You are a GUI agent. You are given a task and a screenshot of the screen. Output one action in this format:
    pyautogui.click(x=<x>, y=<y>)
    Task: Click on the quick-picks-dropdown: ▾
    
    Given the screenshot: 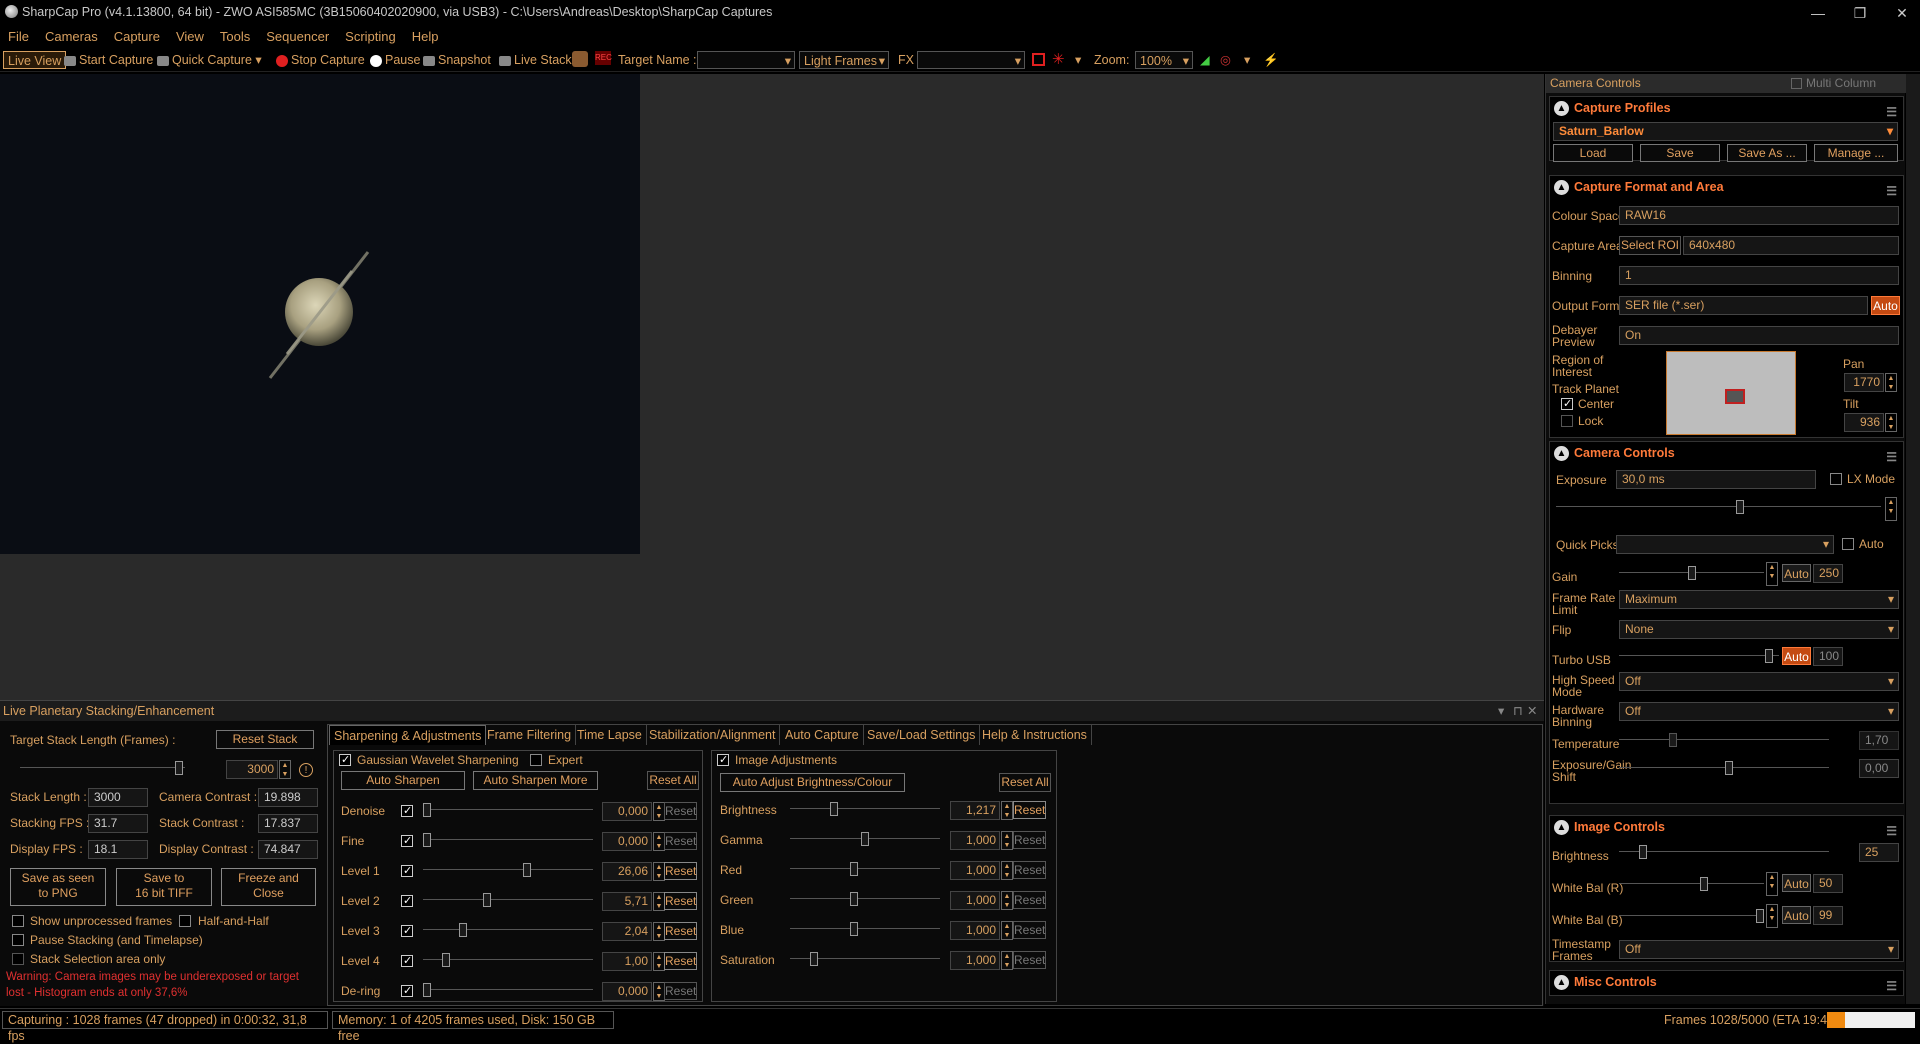 What is the action you would take?
    pyautogui.click(x=1725, y=544)
    